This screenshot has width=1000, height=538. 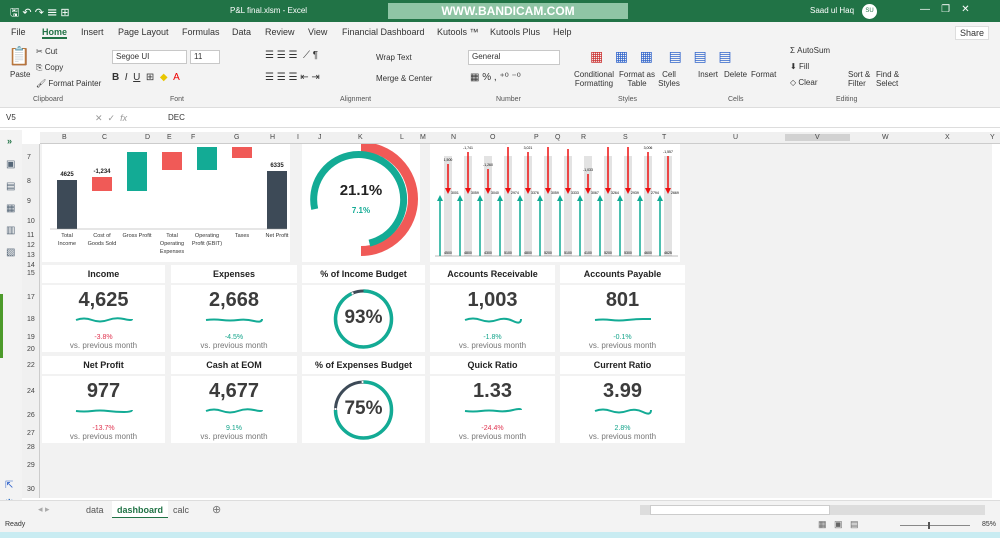 What do you see at coordinates (29, 157) in the screenshot?
I see `row-header: 7` at bounding box center [29, 157].